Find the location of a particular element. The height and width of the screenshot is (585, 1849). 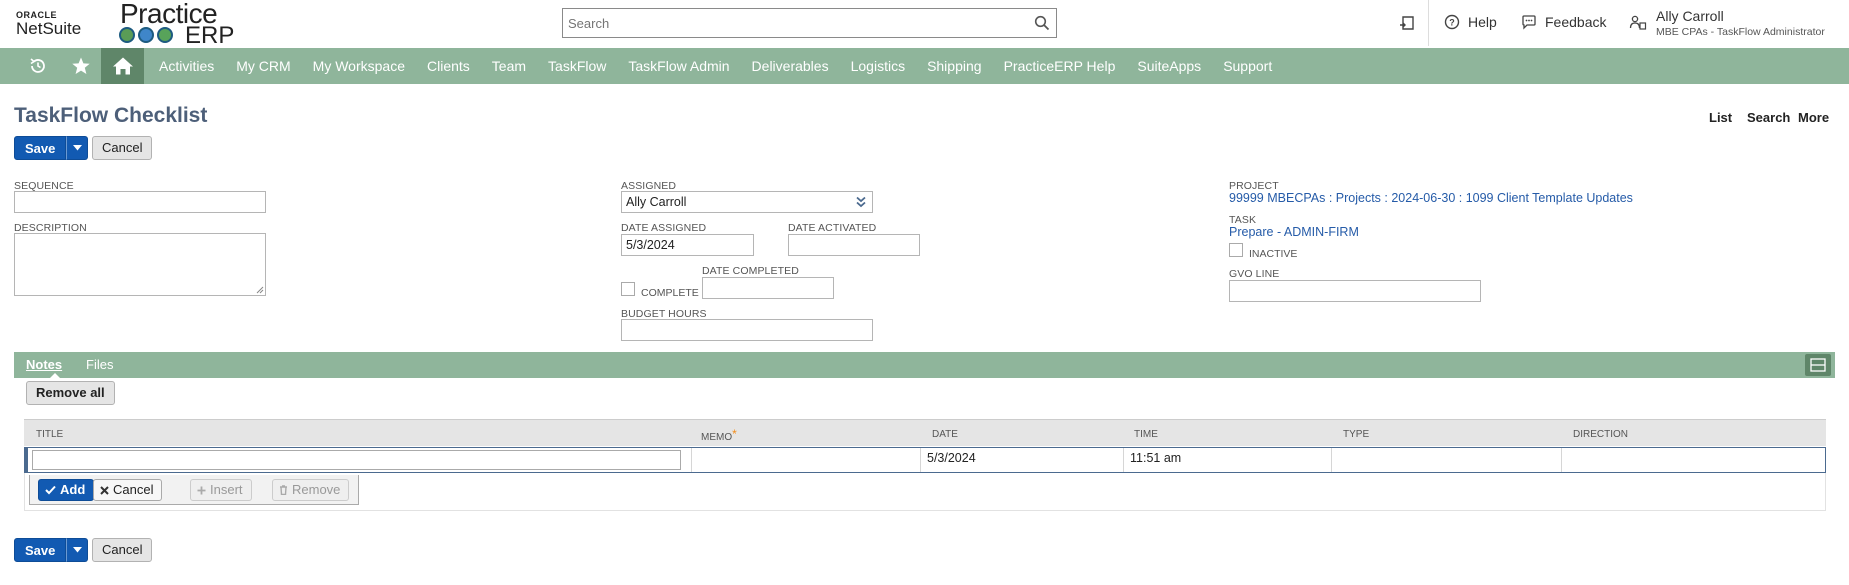

feedback-icon is located at coordinates (1529, 22).